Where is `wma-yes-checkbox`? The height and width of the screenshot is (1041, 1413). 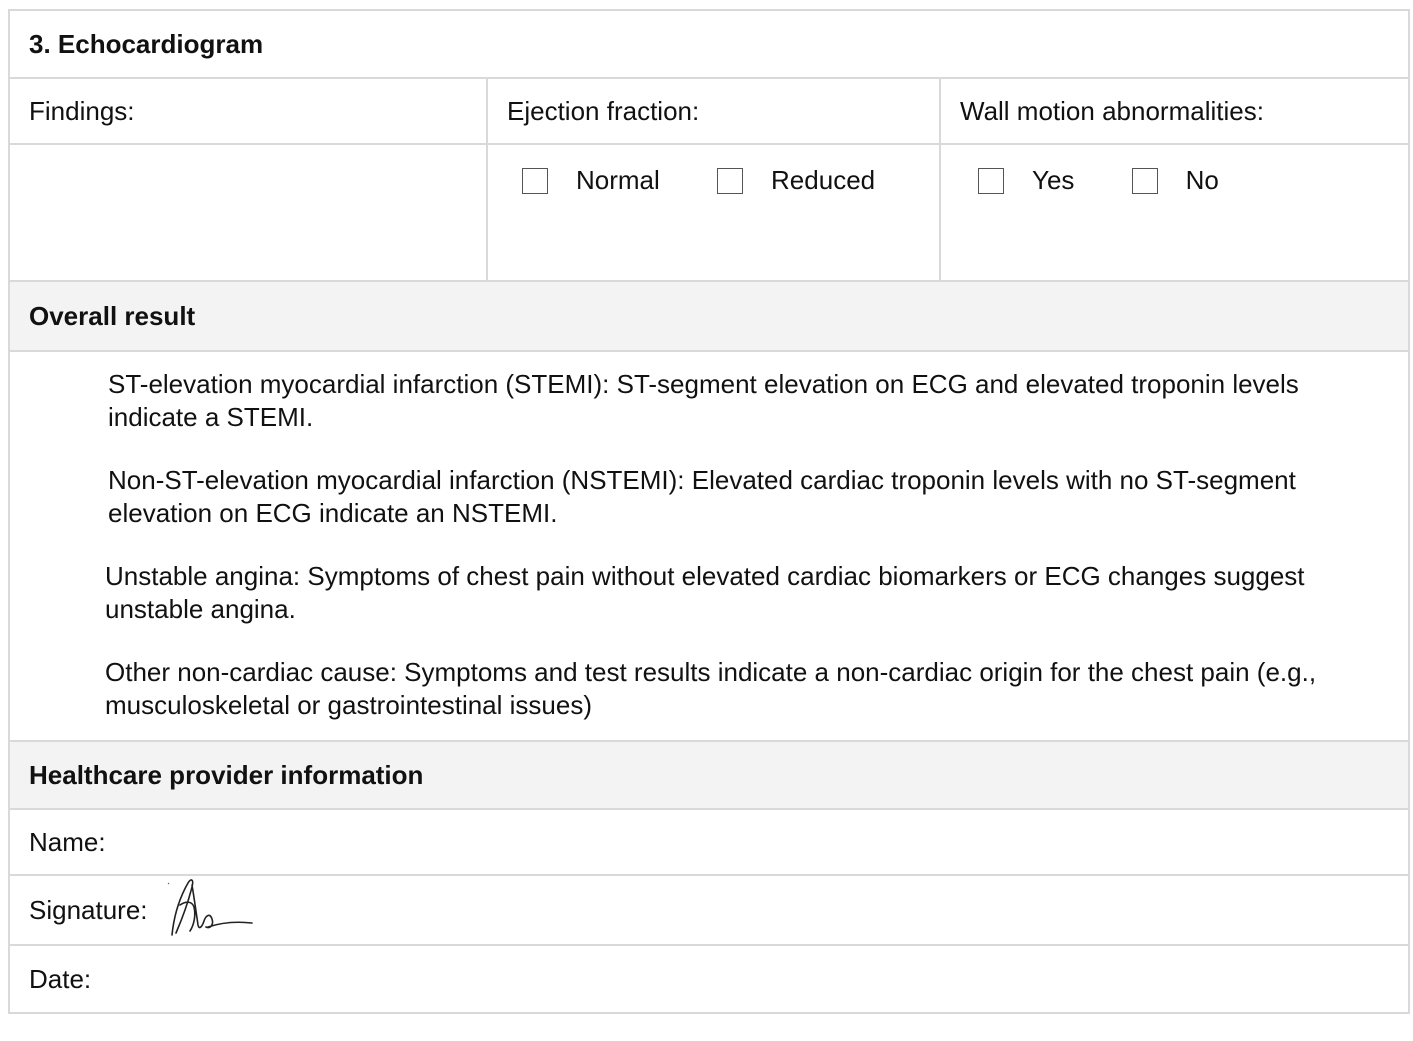 wma-yes-checkbox is located at coordinates (991, 180).